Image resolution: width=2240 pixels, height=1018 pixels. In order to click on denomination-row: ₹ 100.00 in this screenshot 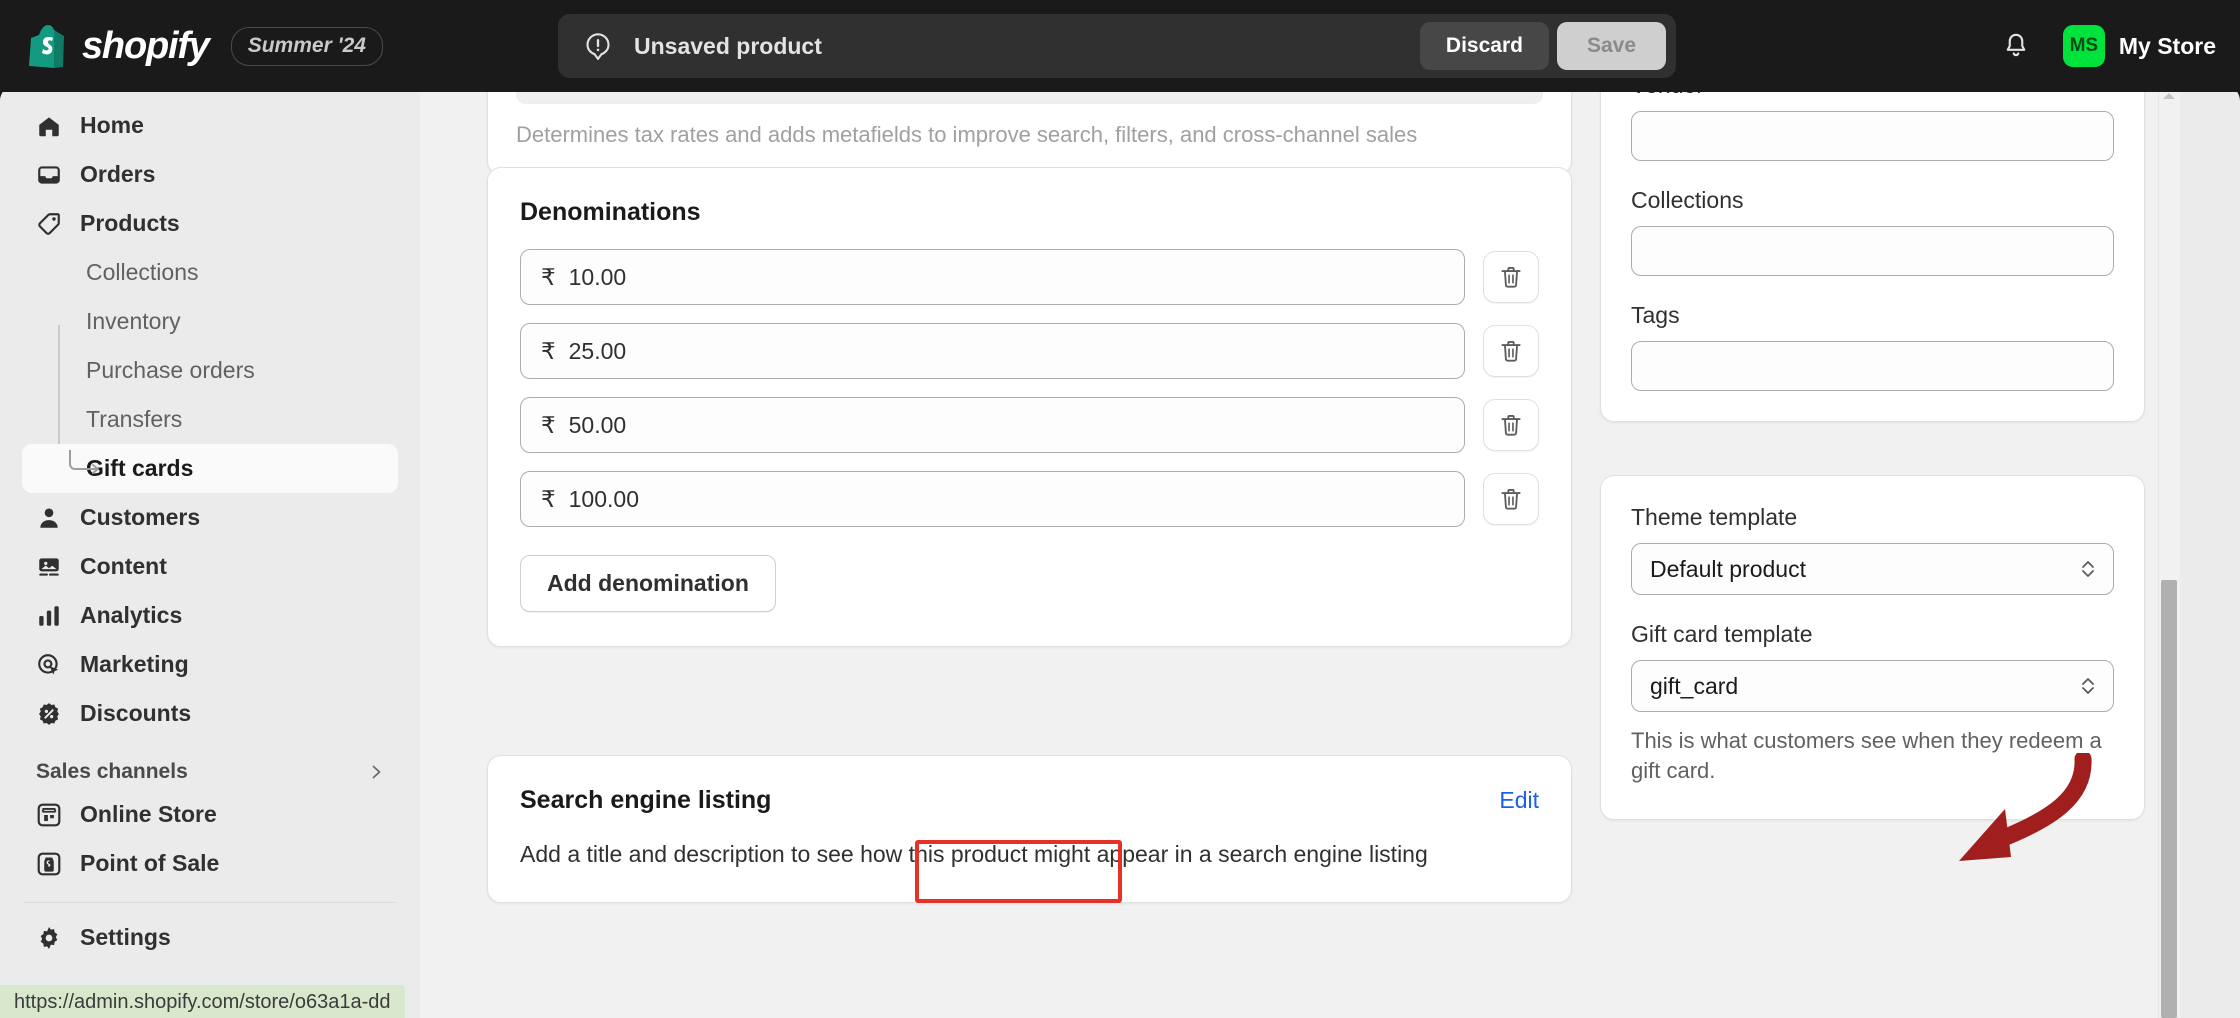, I will do `click(1029, 499)`.